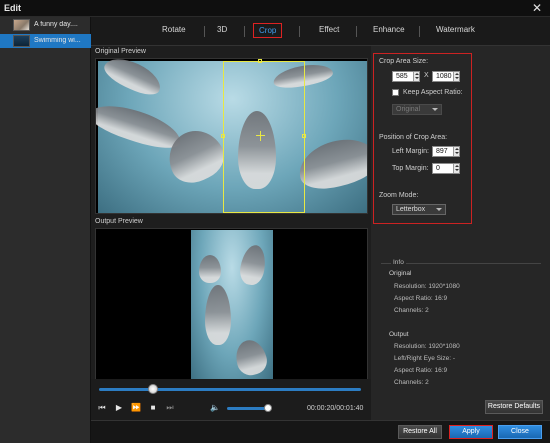  I want to click on crop-center-mark, so click(260, 136).